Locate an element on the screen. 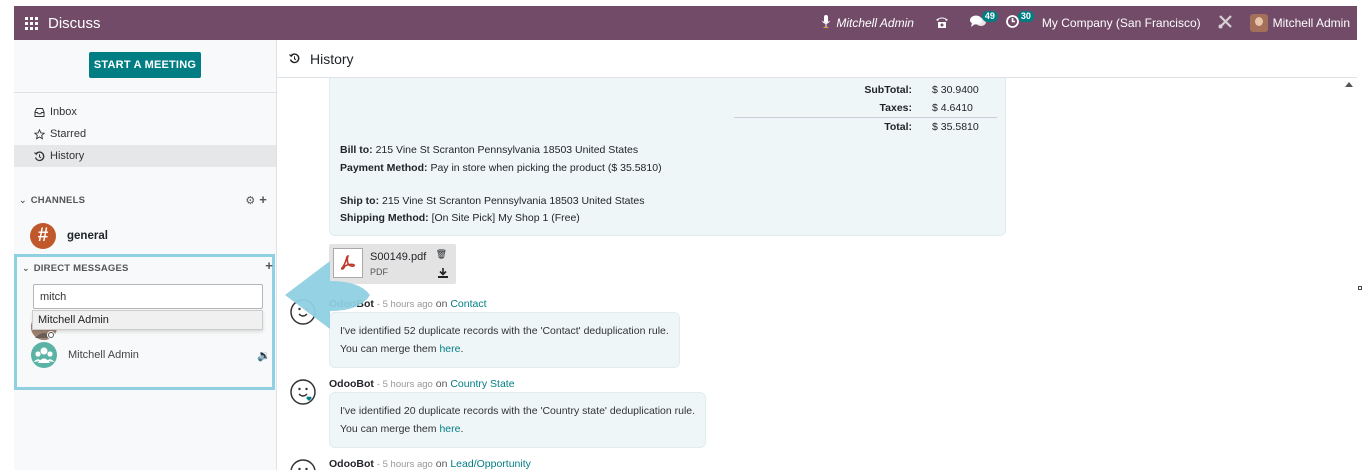  download-icon is located at coordinates (443, 274).